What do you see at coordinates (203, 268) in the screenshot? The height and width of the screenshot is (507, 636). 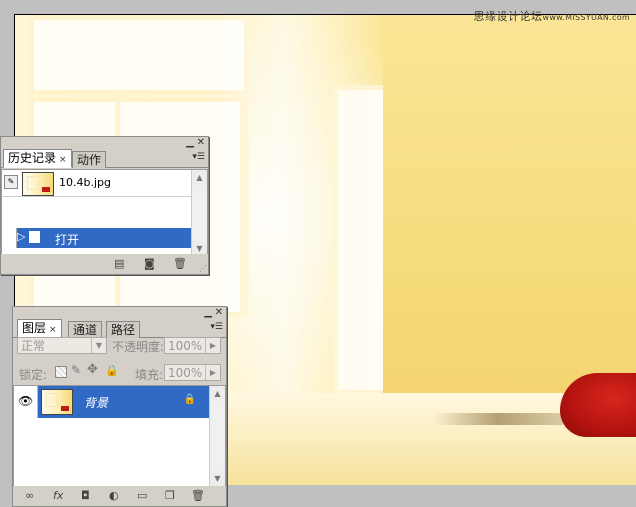 I see `resize-grip-icon: ⋰` at bounding box center [203, 268].